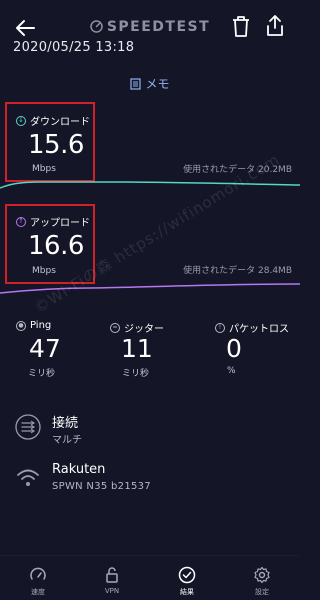 The image size is (320, 600). I want to click on trash-icon, so click(241, 27).